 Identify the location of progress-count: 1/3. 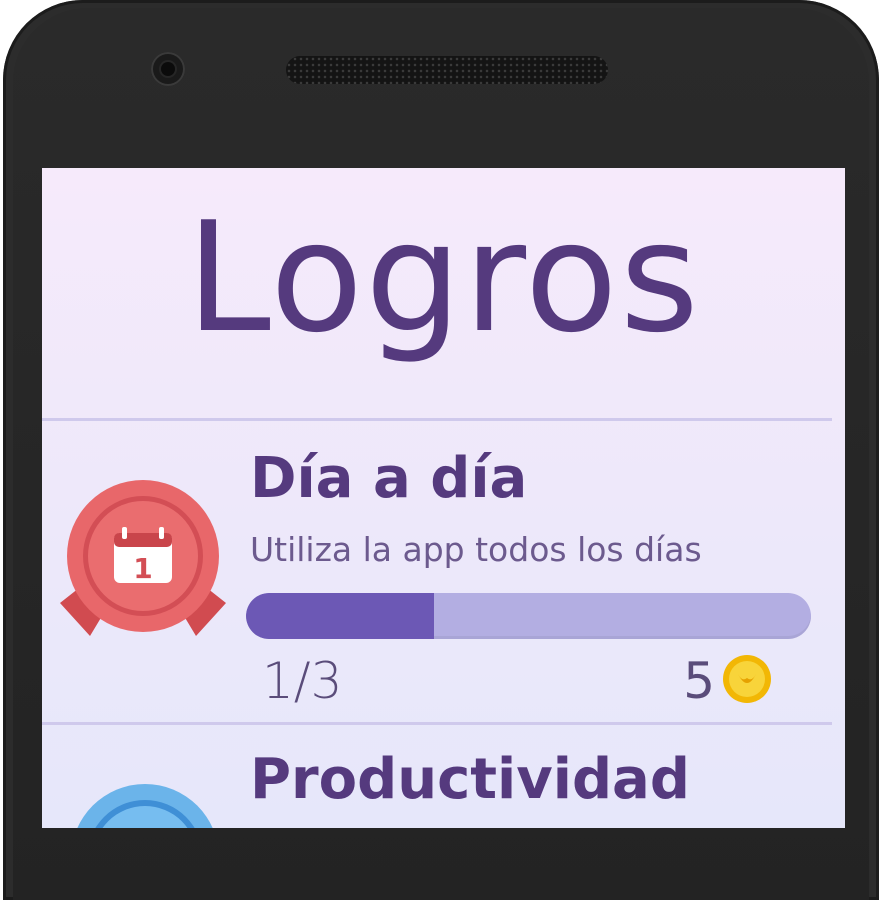
(302, 681).